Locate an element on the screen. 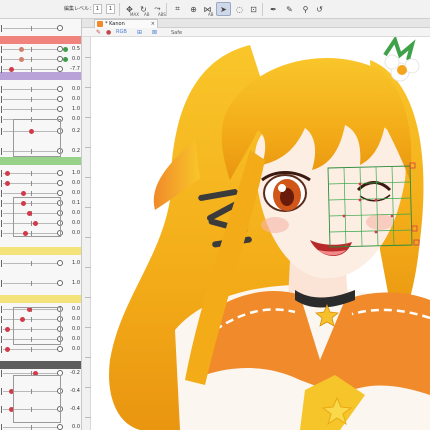  record-icon: ● is located at coordinates (108, 32).